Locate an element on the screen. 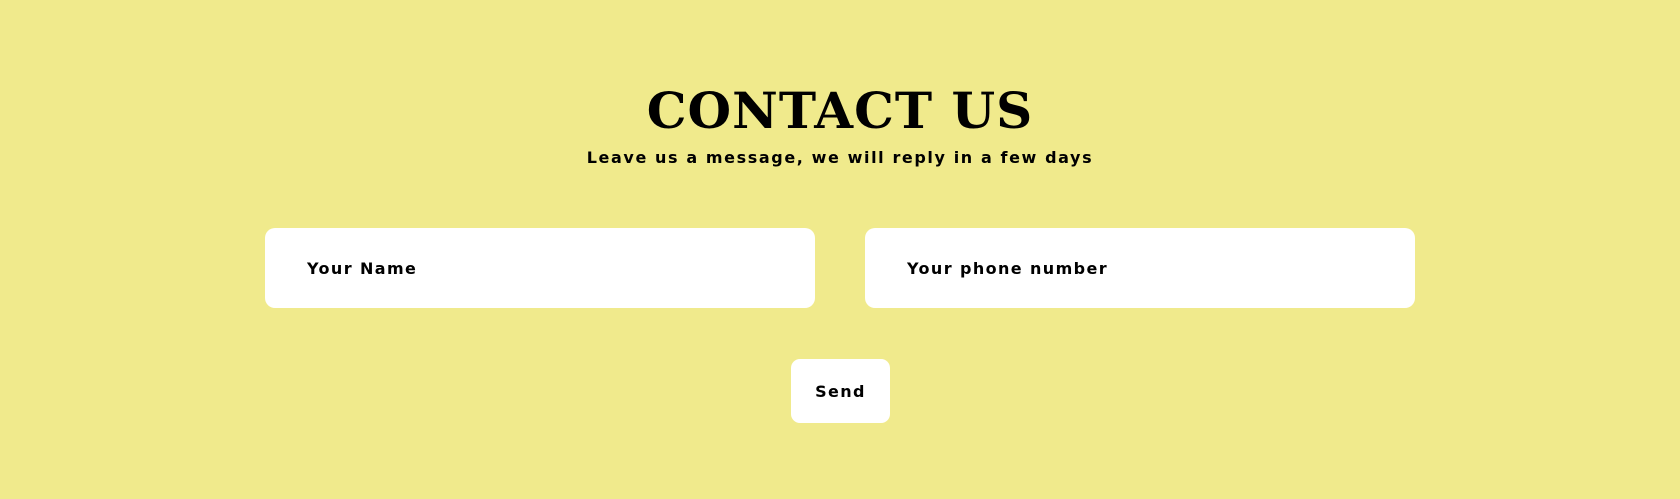 The height and width of the screenshot is (499, 1680). send-button: Send is located at coordinates (840, 391).